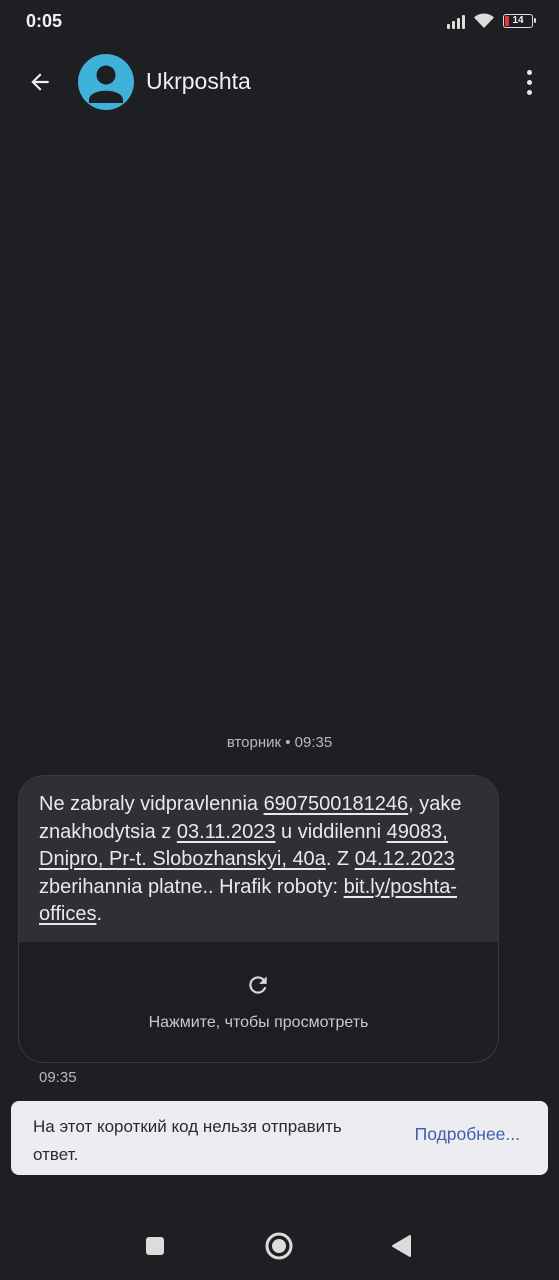 The height and width of the screenshot is (1280, 559). I want to click on battery-level-fill, so click(507, 20).